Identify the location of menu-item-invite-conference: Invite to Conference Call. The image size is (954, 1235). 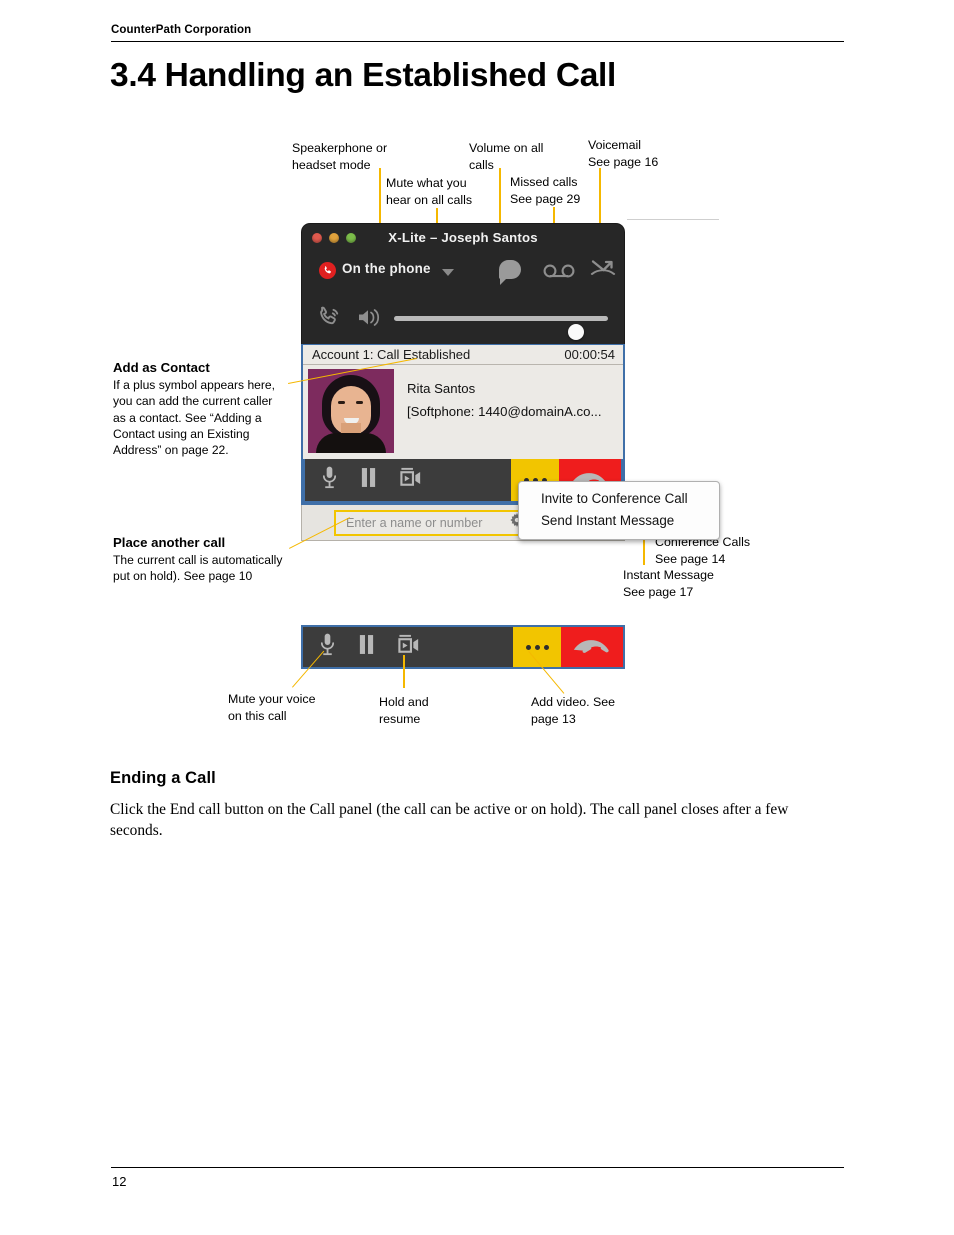
(619, 499).